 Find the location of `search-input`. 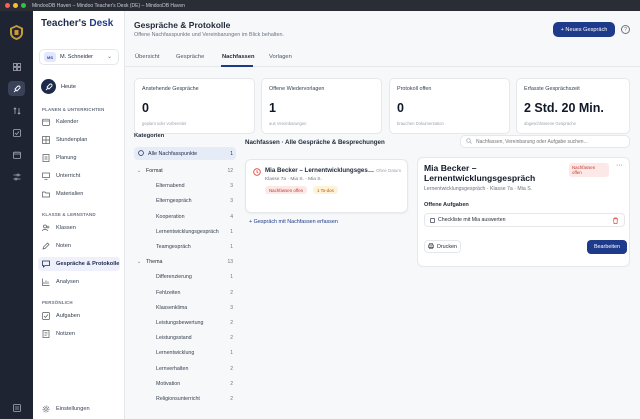

search-input is located at coordinates (551, 141).